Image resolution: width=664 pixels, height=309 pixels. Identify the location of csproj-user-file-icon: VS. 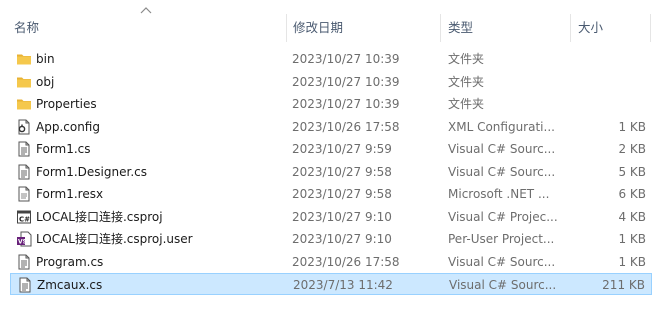
(24, 239).